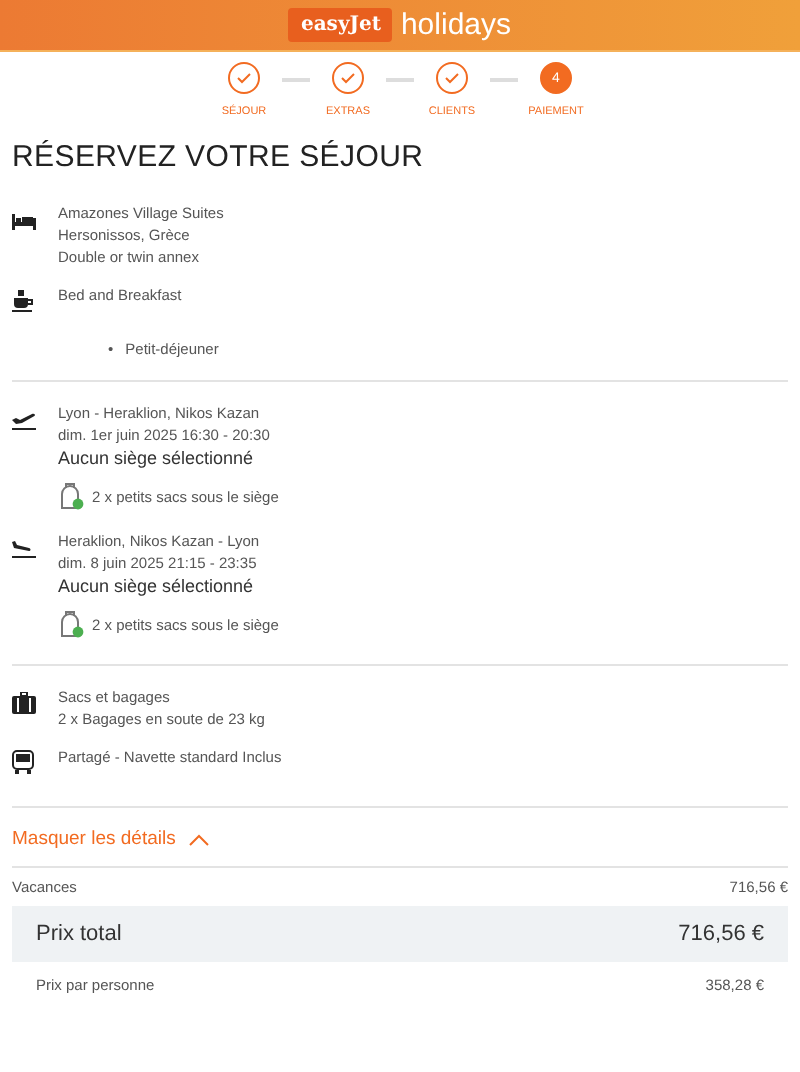  Describe the element at coordinates (24, 420) in the screenshot. I see `plane-takeoff-icon` at that location.